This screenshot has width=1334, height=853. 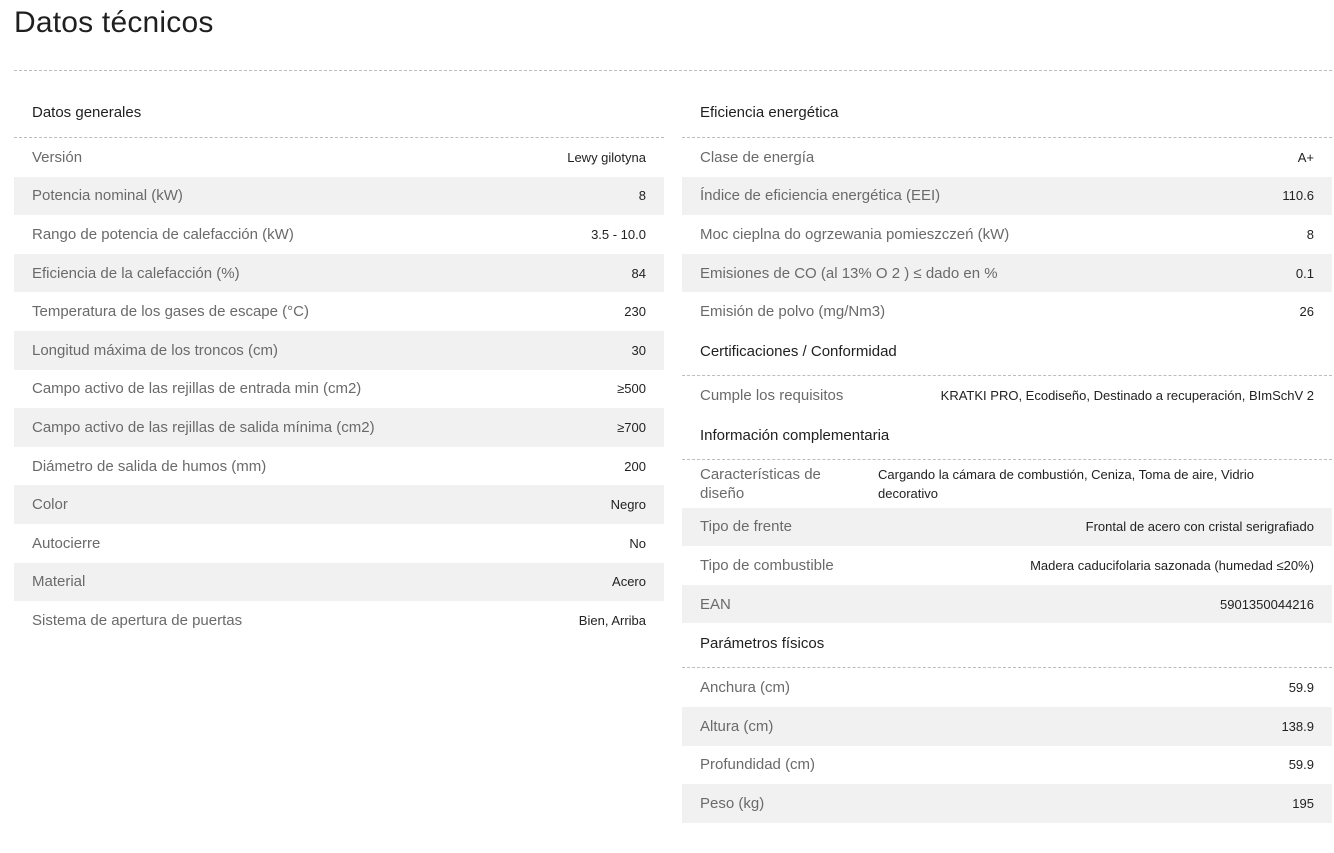 What do you see at coordinates (1007, 646) in the screenshot?
I see `section-title-physical: Parámetros físicos` at bounding box center [1007, 646].